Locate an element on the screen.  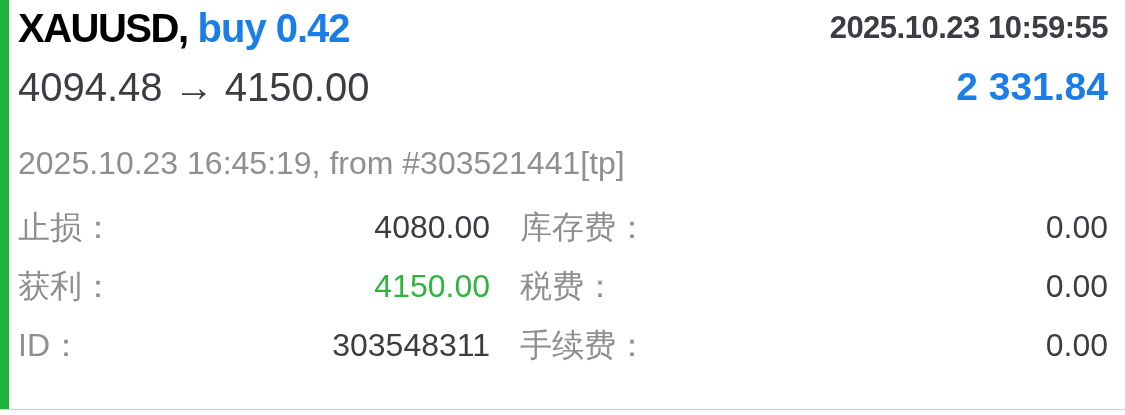
detail-label: 止损： is located at coordinates (66, 227).